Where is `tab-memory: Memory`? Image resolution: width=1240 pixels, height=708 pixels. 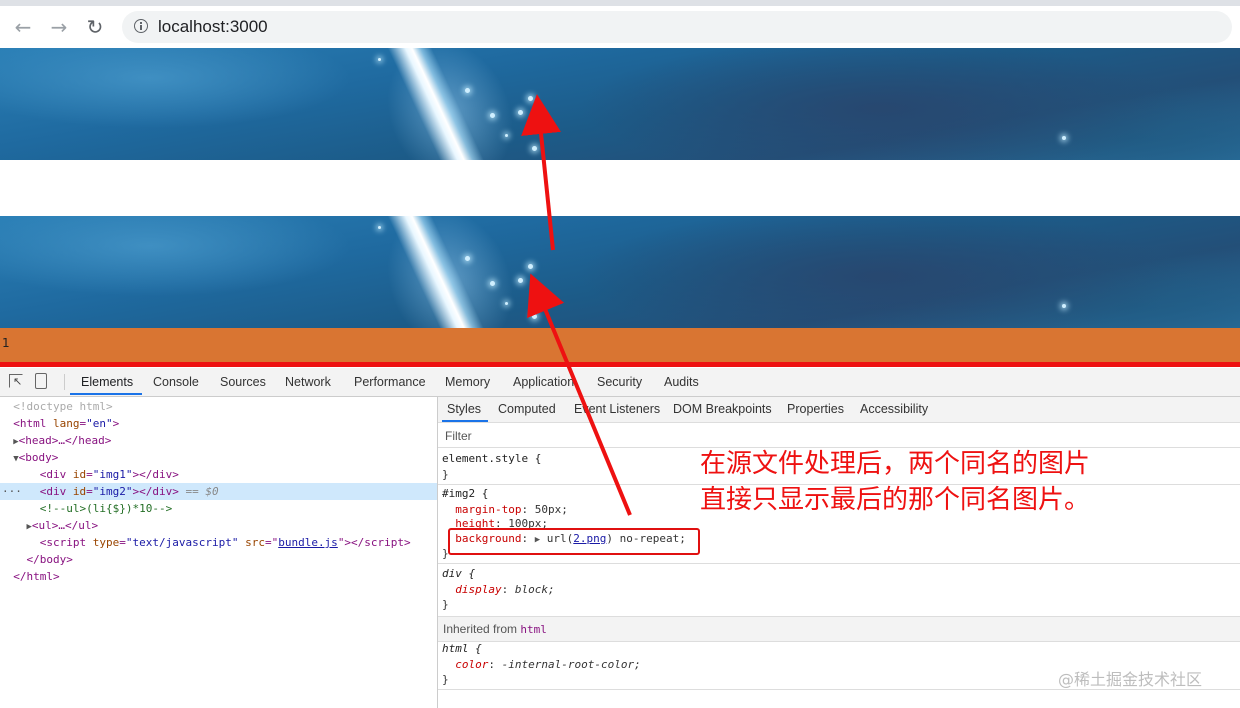 tab-memory: Memory is located at coordinates (467, 382).